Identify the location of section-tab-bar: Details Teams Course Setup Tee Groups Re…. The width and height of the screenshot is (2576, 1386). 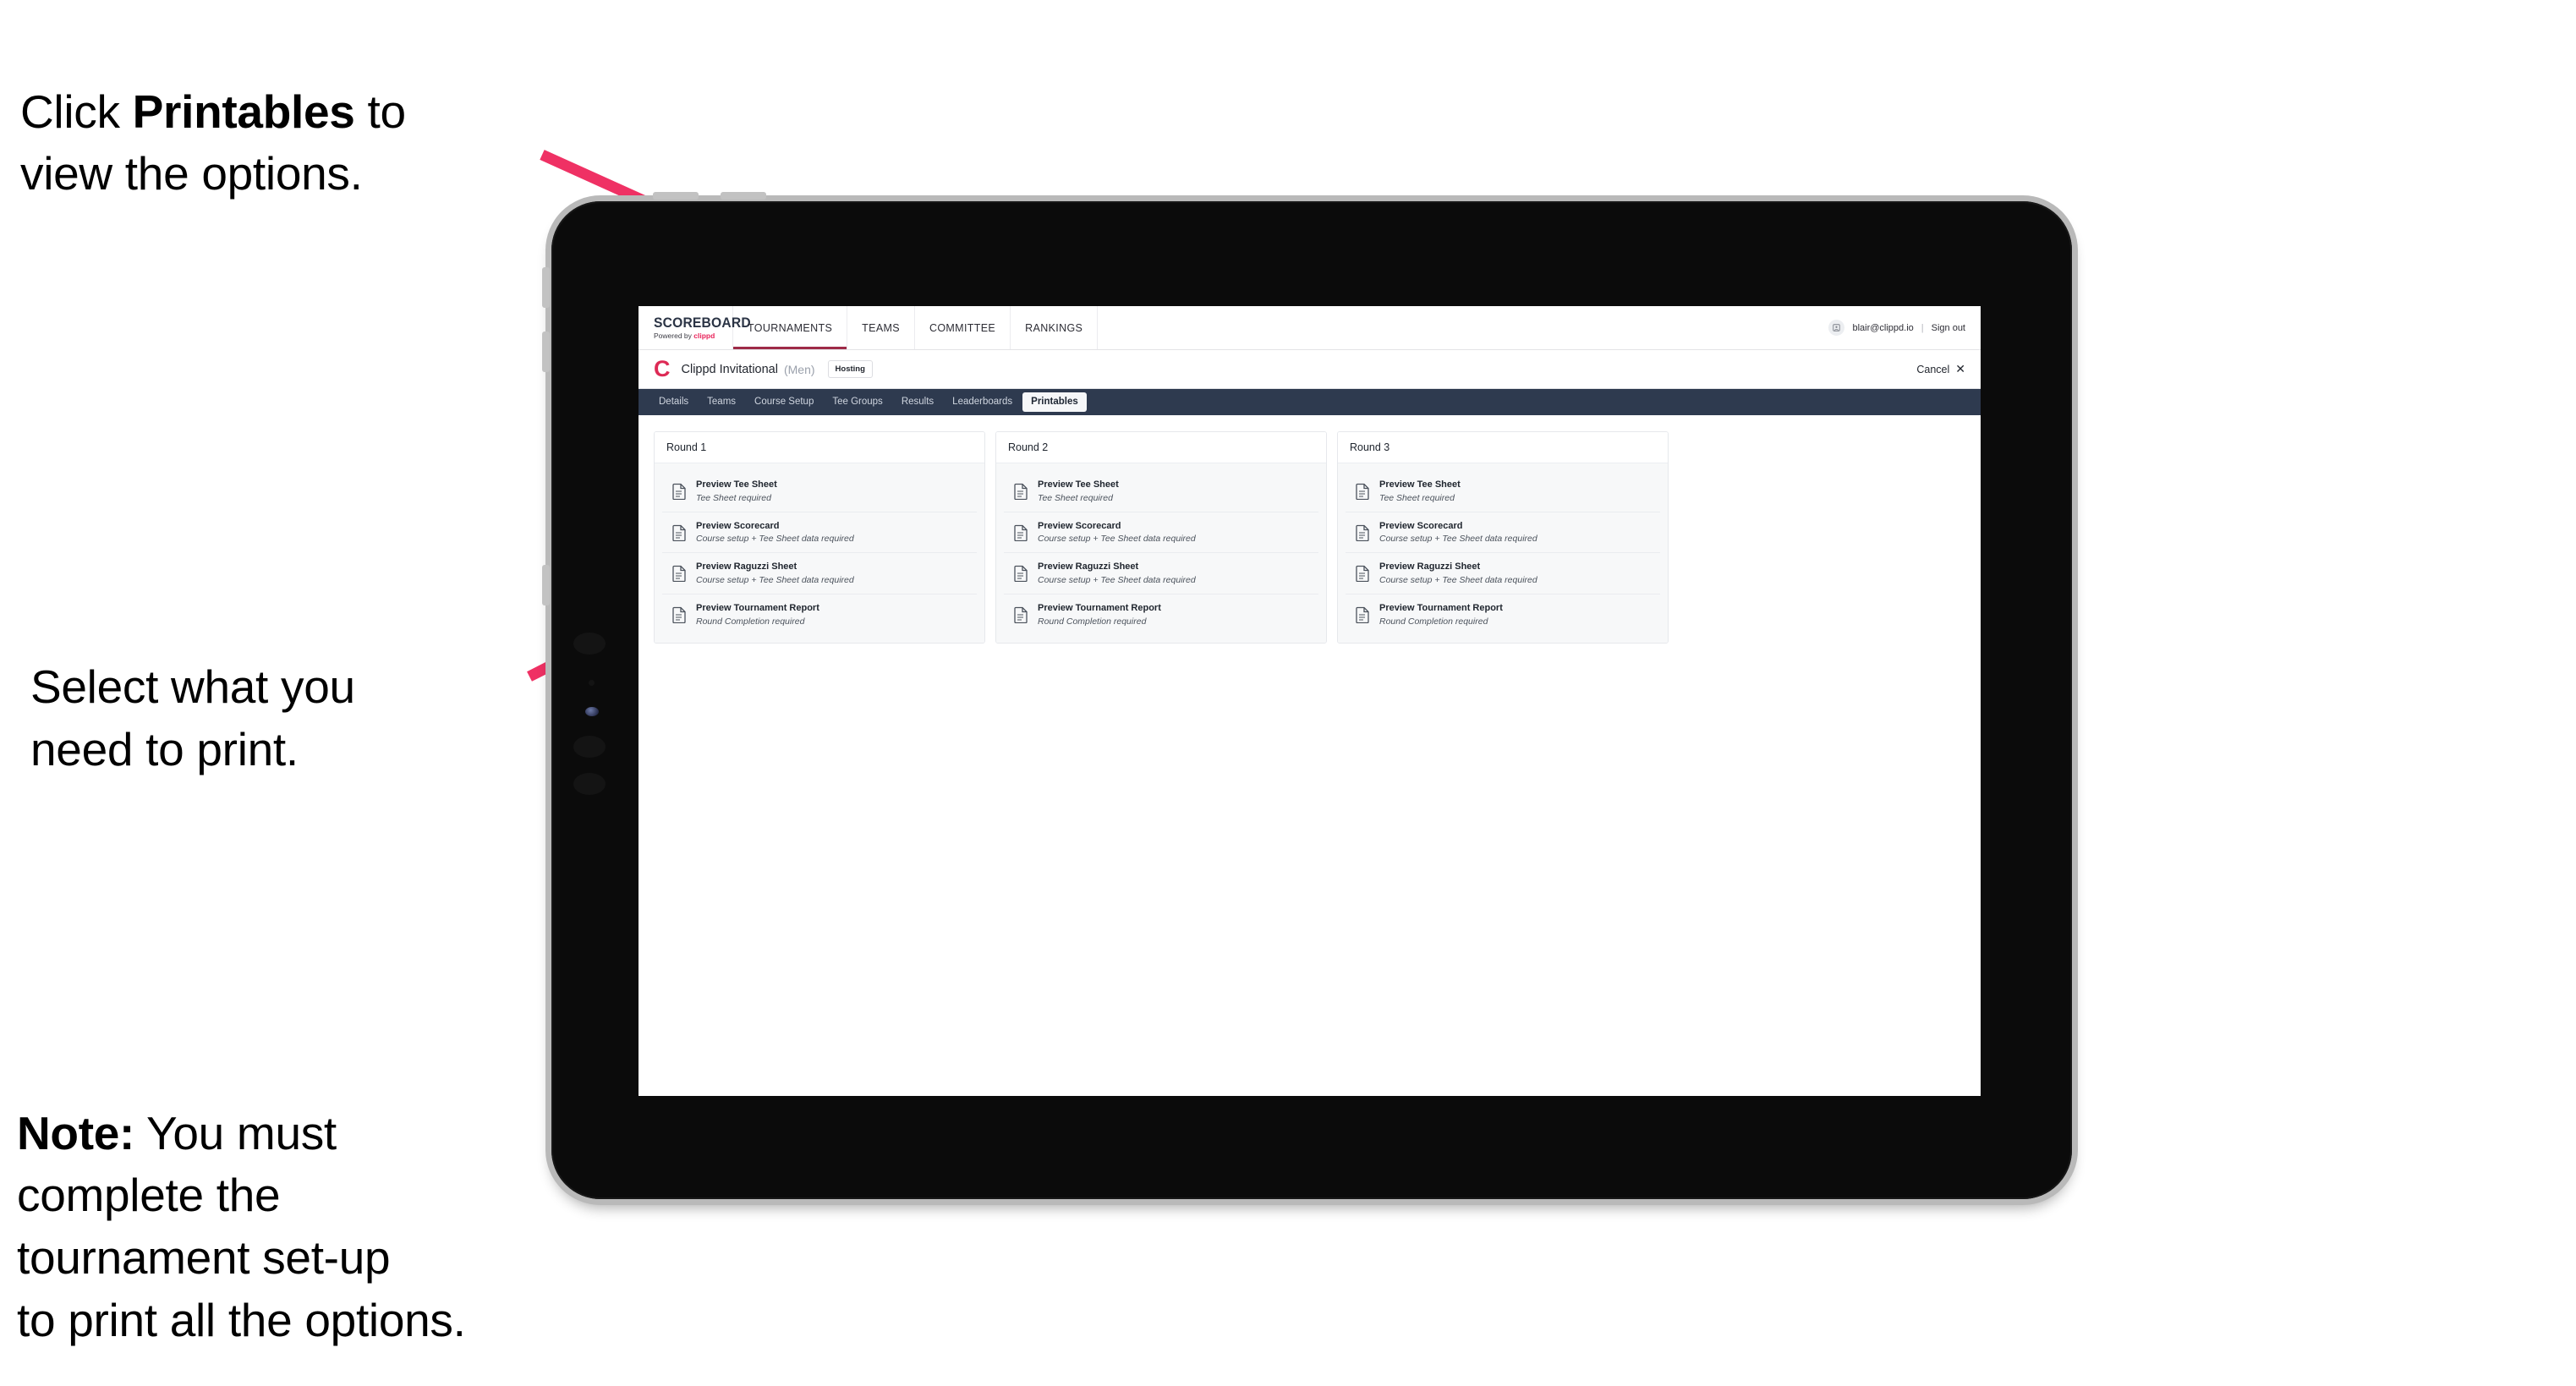
(1310, 402).